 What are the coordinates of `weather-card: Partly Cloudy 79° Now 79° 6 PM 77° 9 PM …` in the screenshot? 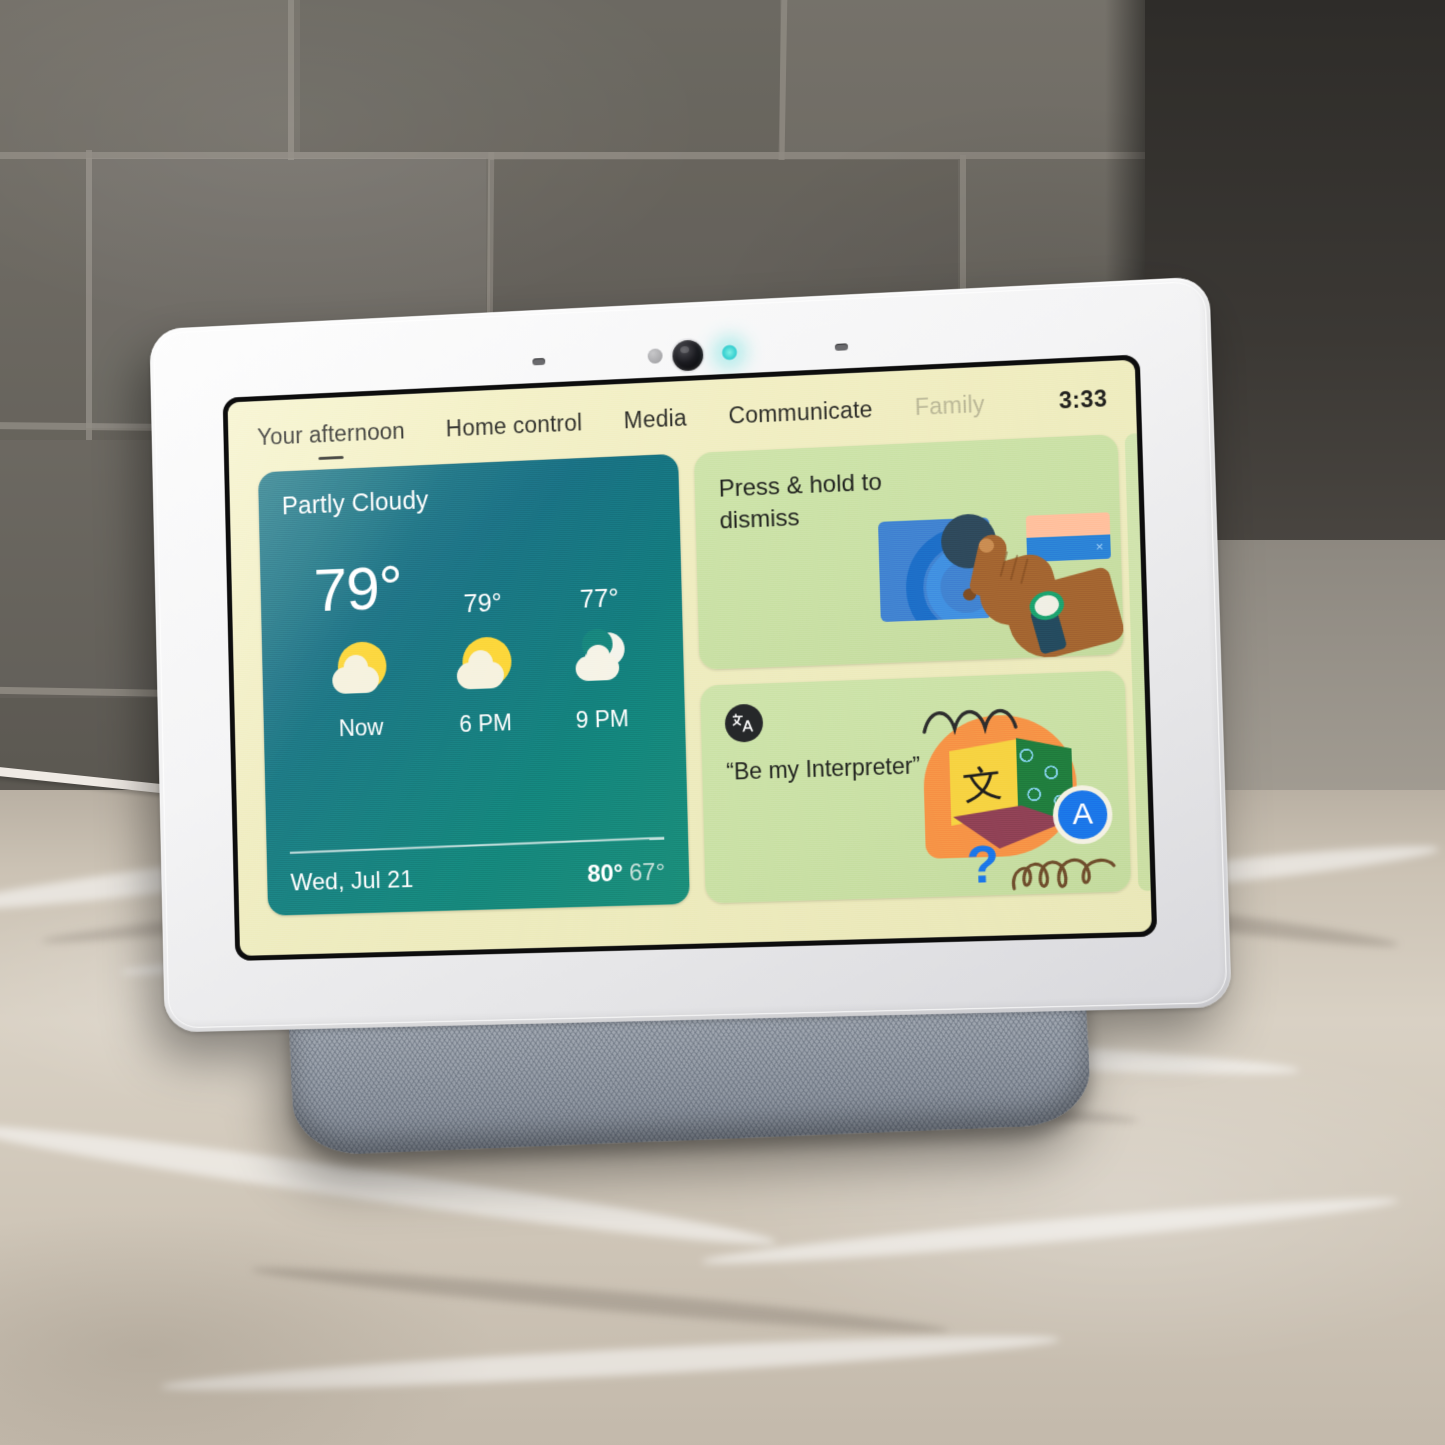 It's located at (473, 684).